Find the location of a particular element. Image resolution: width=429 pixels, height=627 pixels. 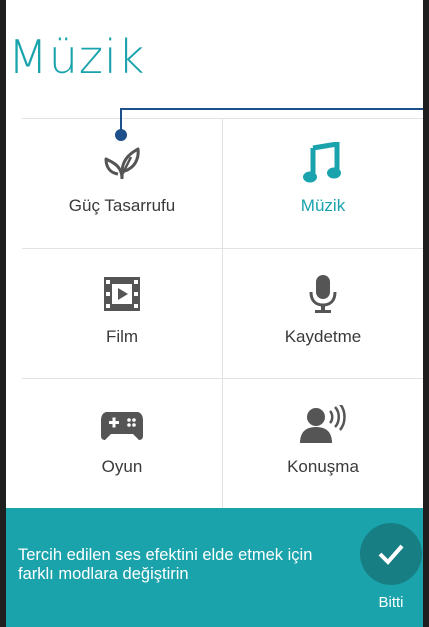

done-button is located at coordinates (391, 554).